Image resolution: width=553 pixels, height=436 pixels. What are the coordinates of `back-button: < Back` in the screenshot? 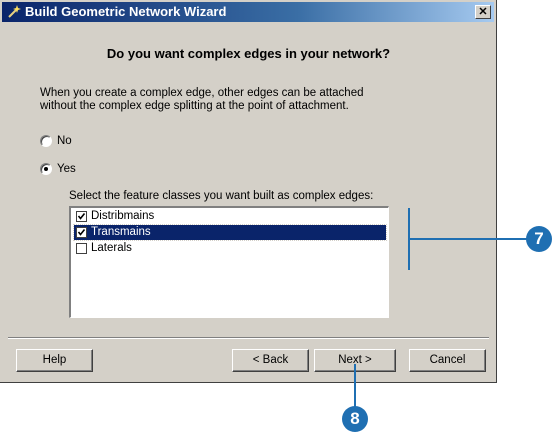 It's located at (270, 360).